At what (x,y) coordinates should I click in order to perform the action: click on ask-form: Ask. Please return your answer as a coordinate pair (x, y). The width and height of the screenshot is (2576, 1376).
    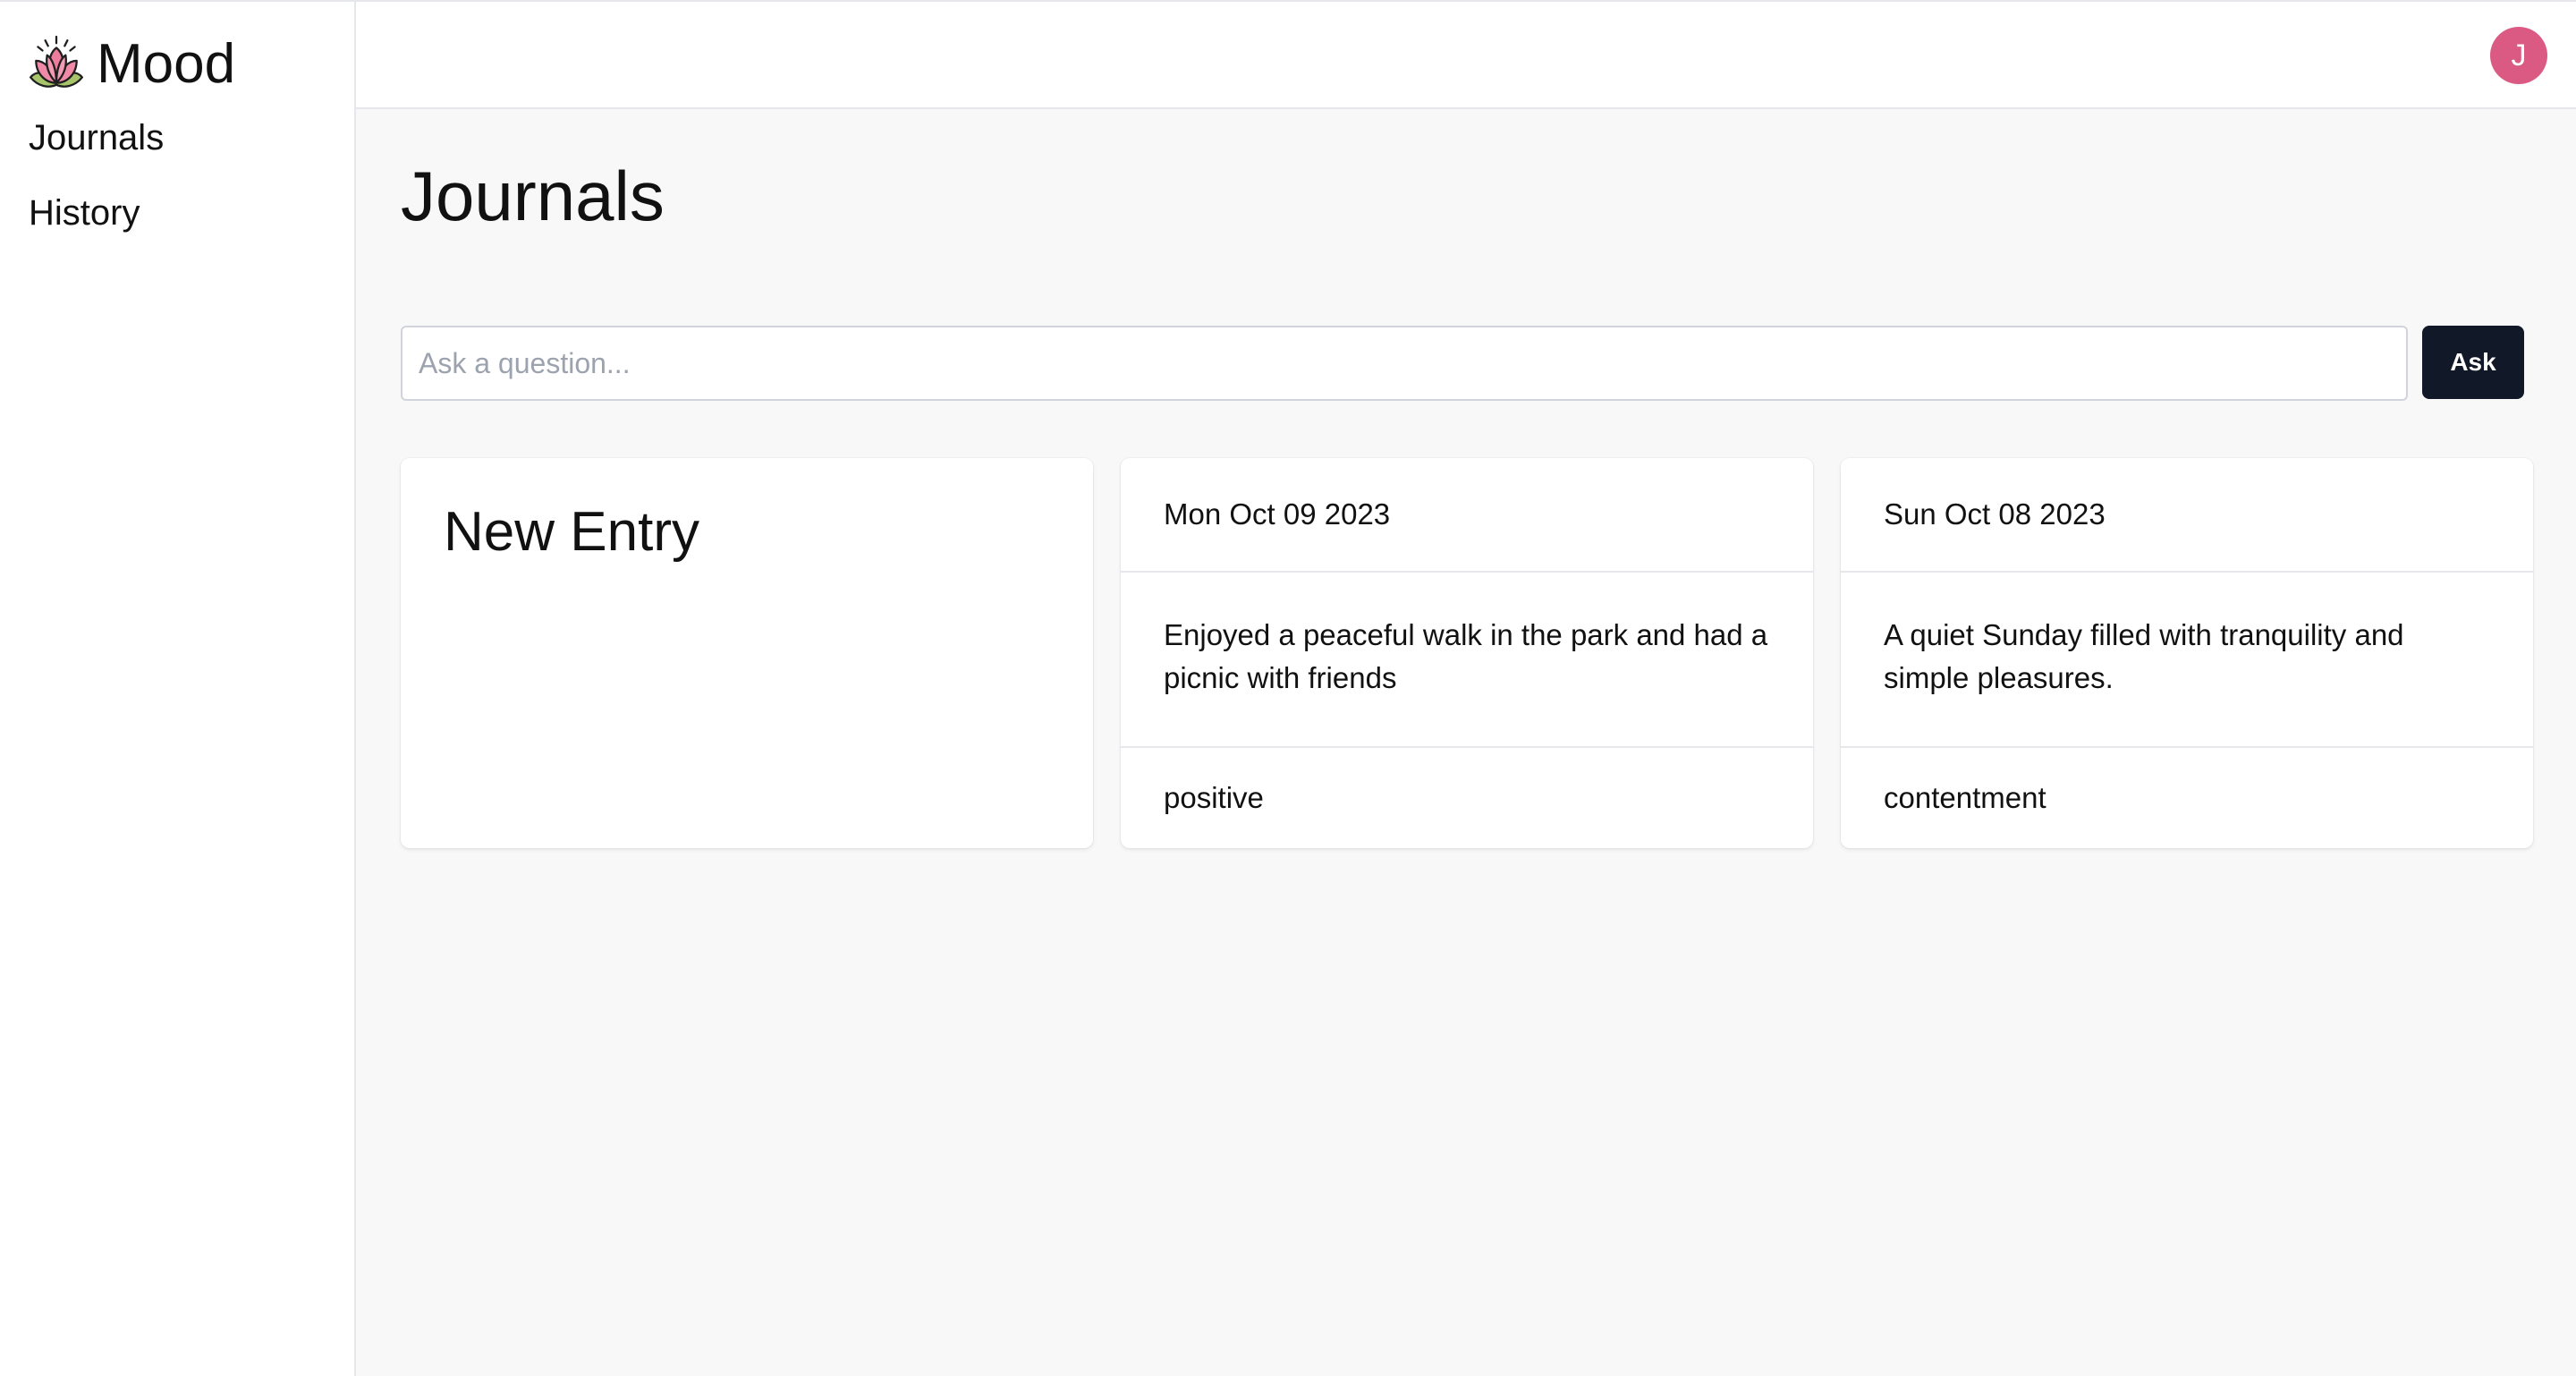
    Looking at the image, I should click on (1462, 363).